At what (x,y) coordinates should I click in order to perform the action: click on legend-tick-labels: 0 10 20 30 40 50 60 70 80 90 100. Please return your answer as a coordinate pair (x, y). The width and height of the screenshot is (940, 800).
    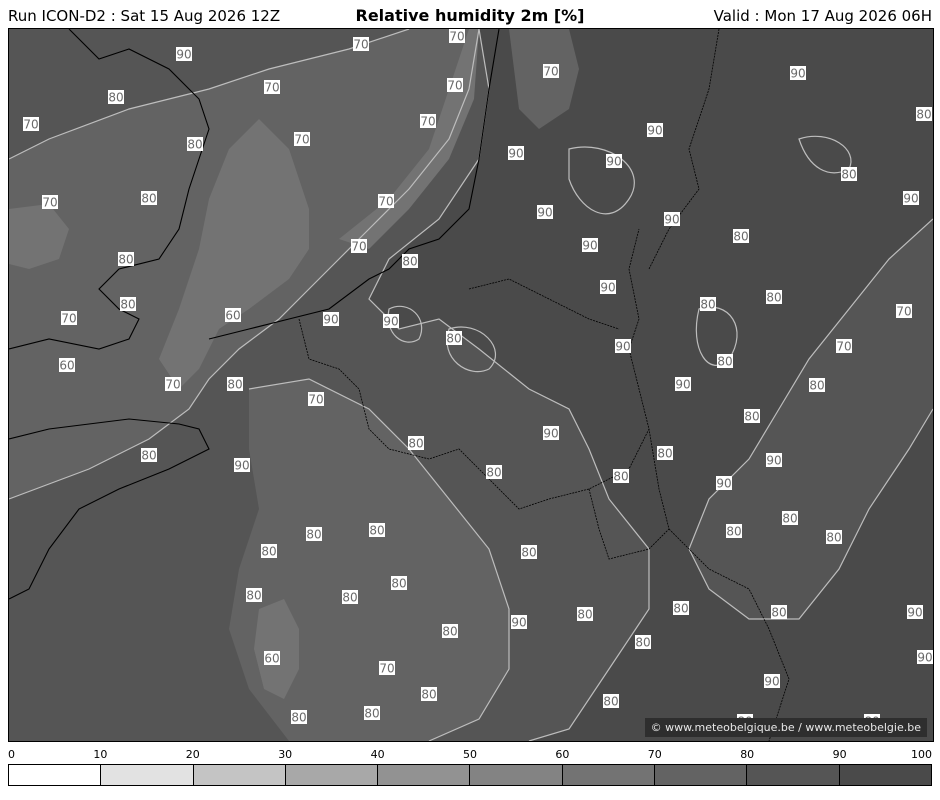
    Looking at the image, I should click on (470, 754).